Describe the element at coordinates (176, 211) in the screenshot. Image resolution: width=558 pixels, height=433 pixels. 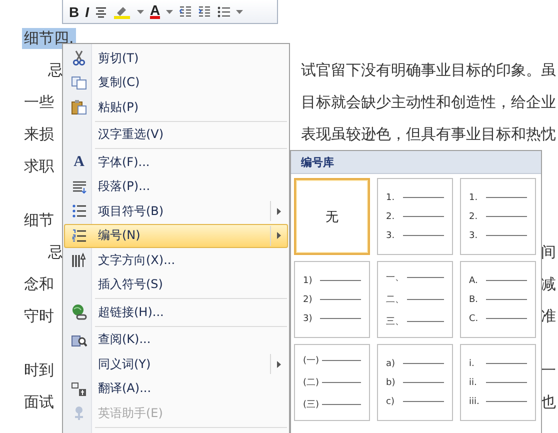
I see `menu-item: 项目符号(B)` at that location.